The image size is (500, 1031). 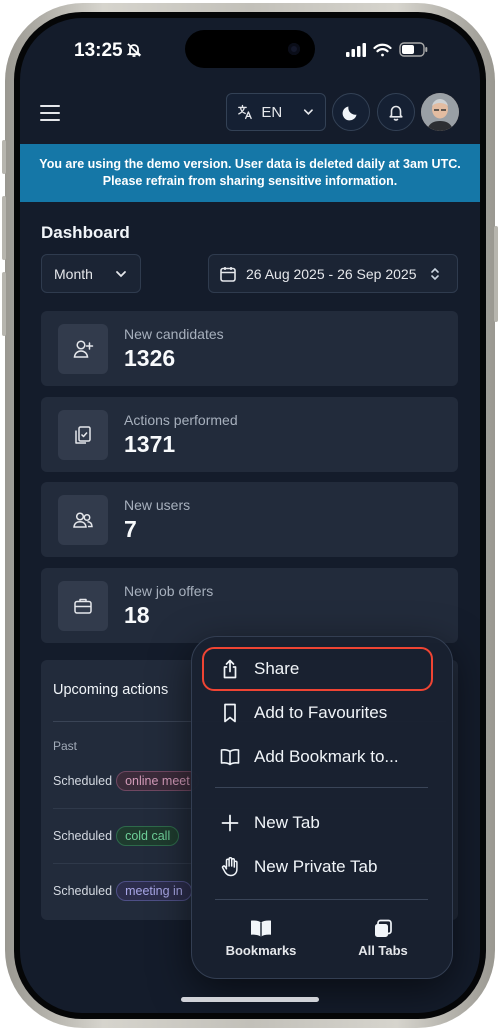 What do you see at coordinates (249, 519) in the screenshot?
I see `stat-card-new-users: New users 7` at bounding box center [249, 519].